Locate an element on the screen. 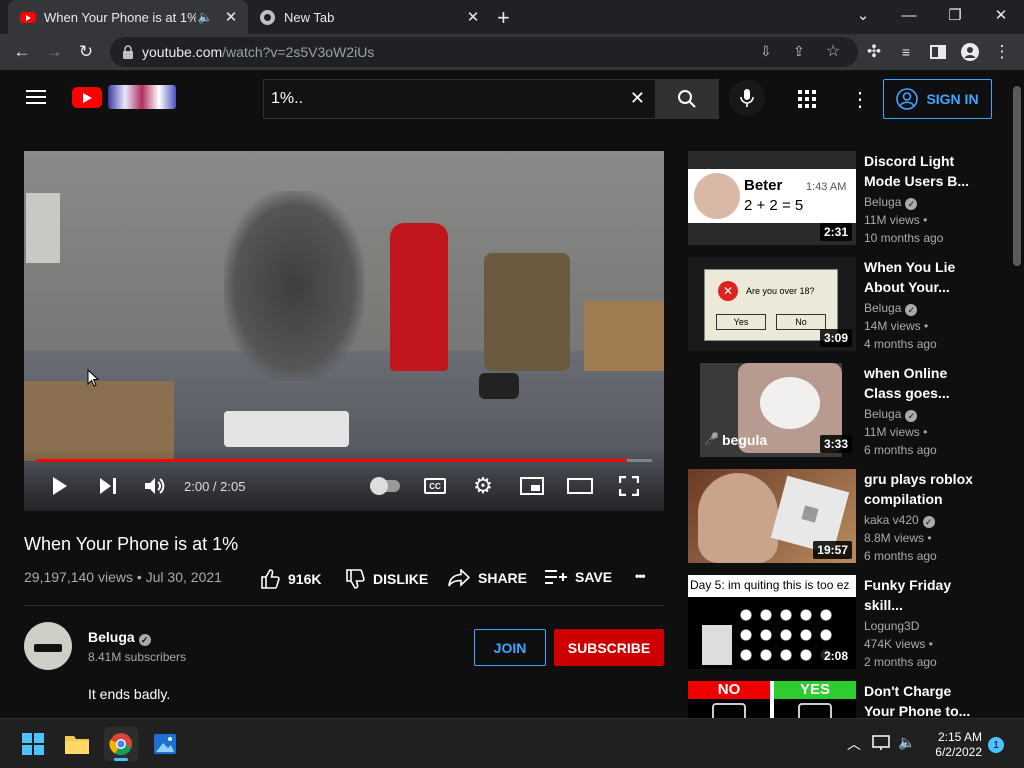 This screenshot has height=768, width=1024. voice-search-button is located at coordinates (747, 98).